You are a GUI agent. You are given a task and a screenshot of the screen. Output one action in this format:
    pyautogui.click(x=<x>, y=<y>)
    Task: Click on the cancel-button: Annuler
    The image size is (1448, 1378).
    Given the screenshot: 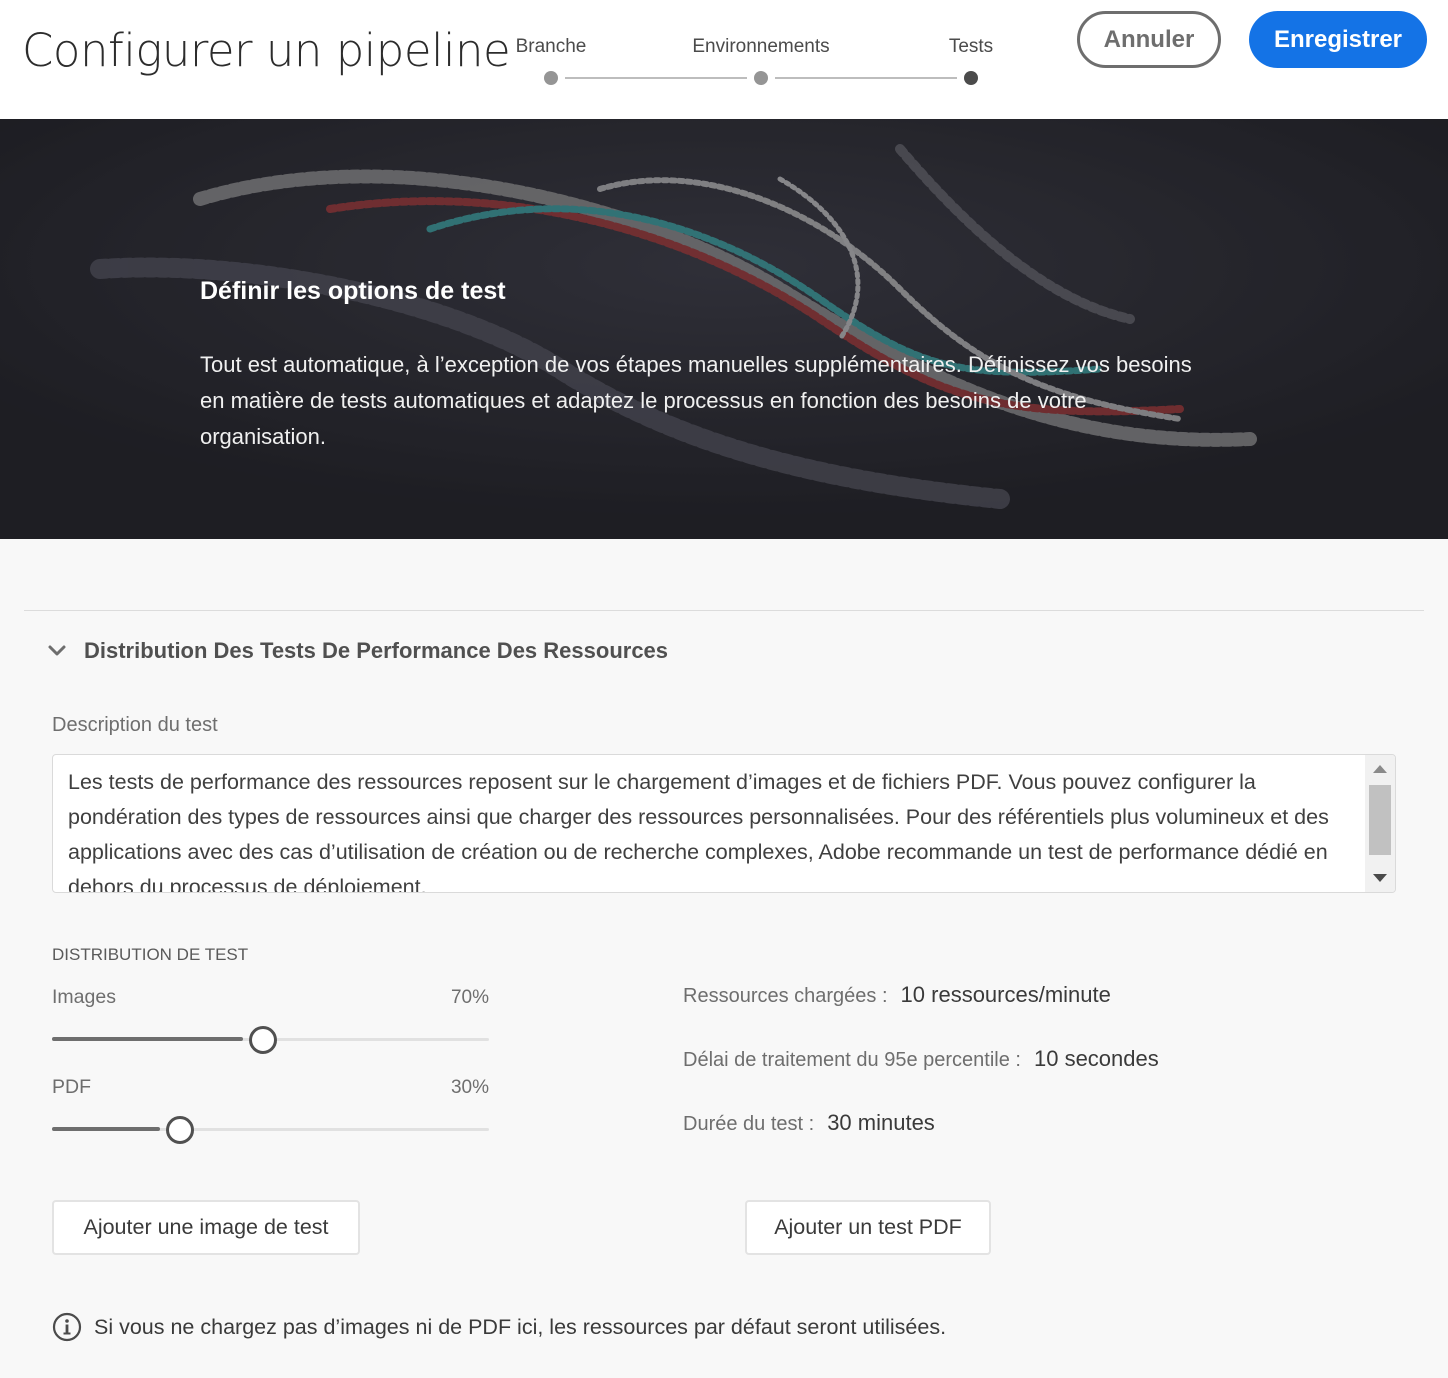 What is the action you would take?
    pyautogui.click(x=1149, y=39)
    